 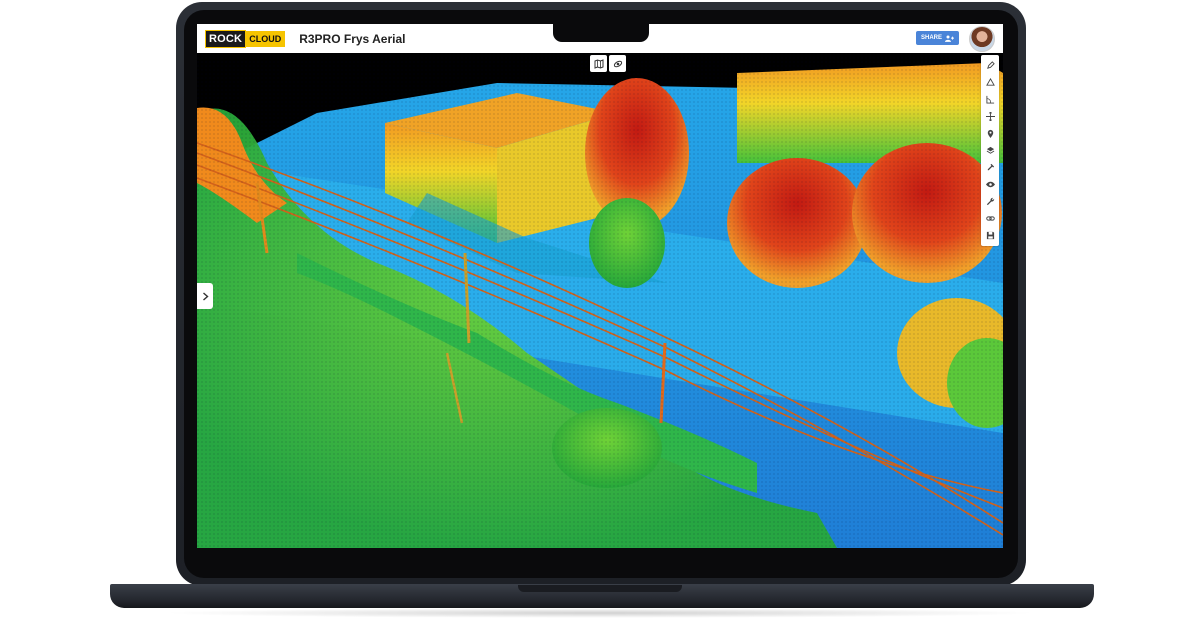 What do you see at coordinates (226, 38) in the screenshot?
I see `logo-rock-text: ROCK` at bounding box center [226, 38].